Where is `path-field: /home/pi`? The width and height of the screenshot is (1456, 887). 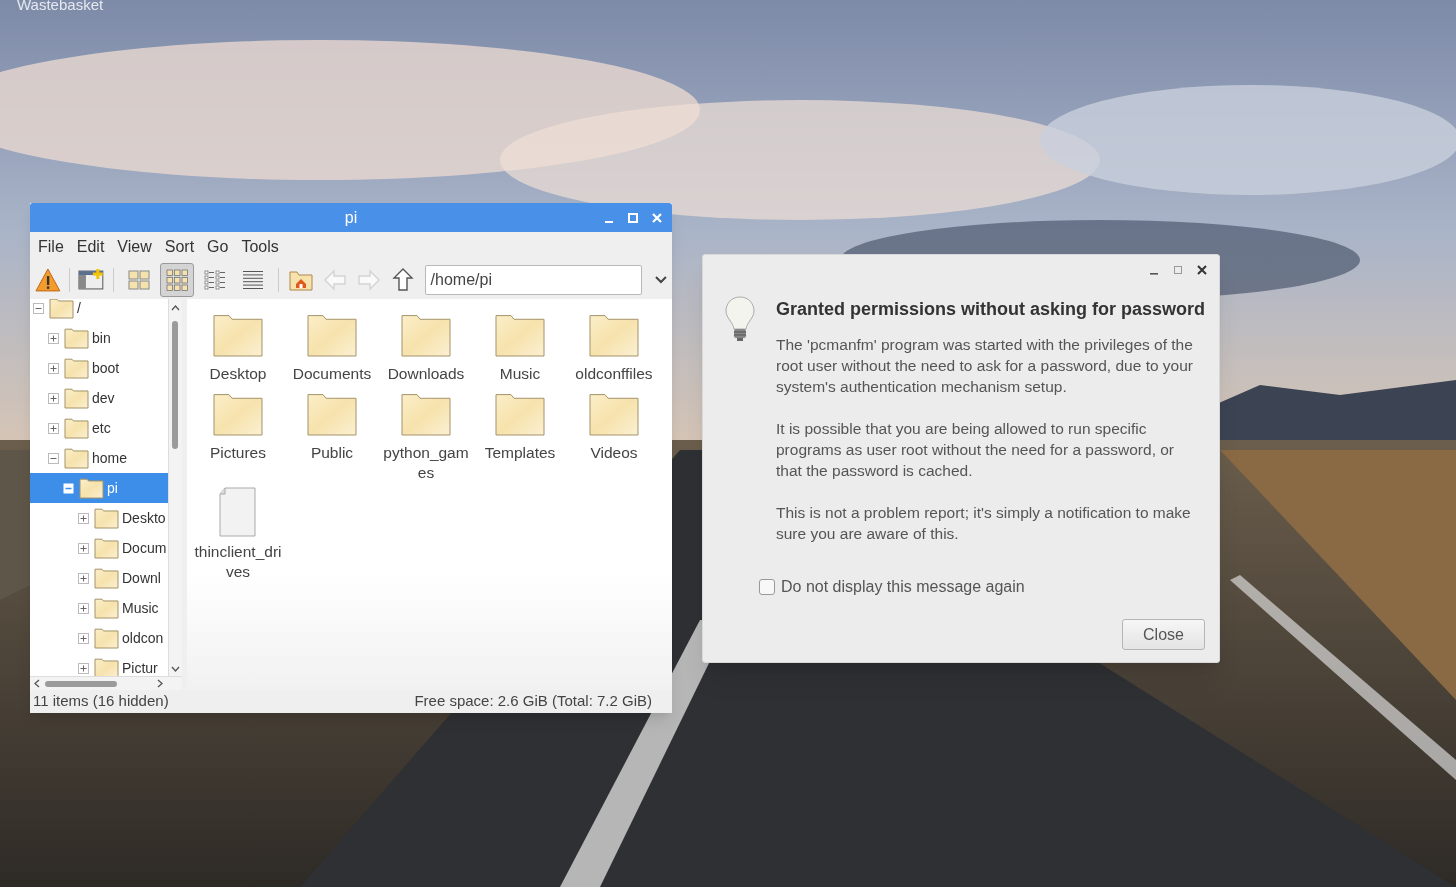 path-field: /home/pi is located at coordinates (533, 280).